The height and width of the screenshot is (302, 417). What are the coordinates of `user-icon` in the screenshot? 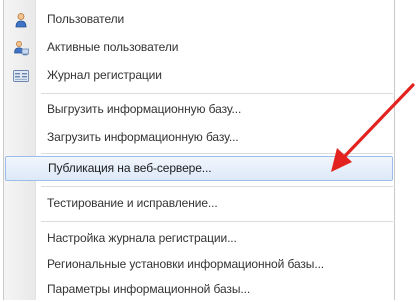 It's located at (21, 20).